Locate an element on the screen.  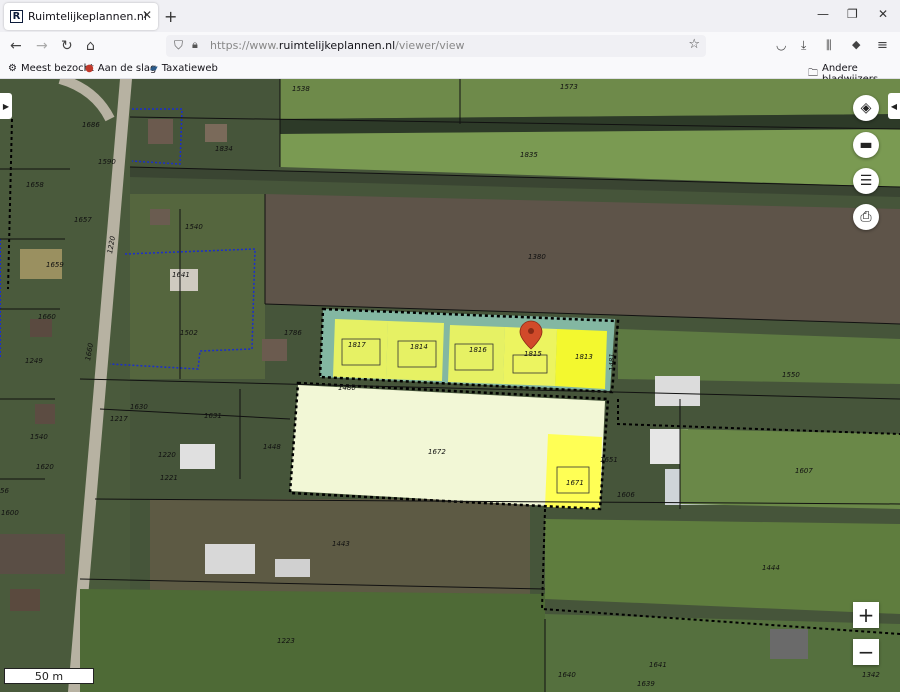
parcel-label: 1651 is located at coordinates (609, 460).